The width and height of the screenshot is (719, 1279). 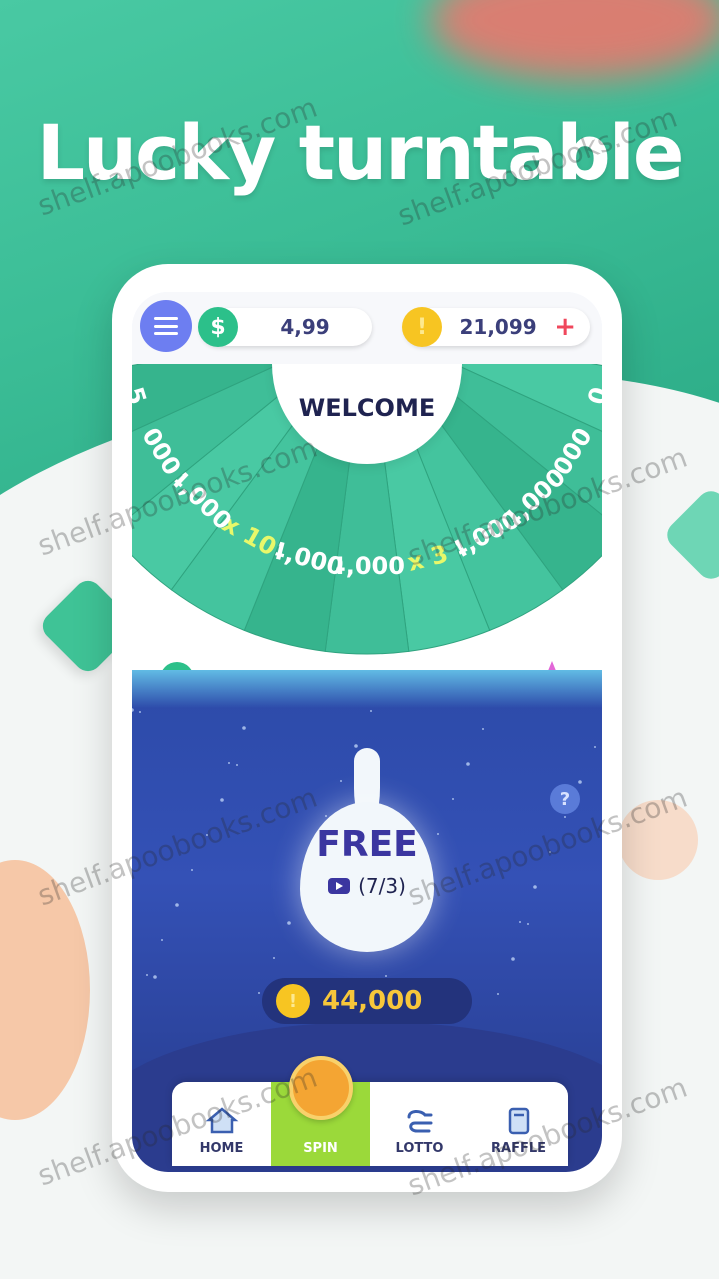 I want to click on coin-balance: ! 21,099 +, so click(x=496, y=327).